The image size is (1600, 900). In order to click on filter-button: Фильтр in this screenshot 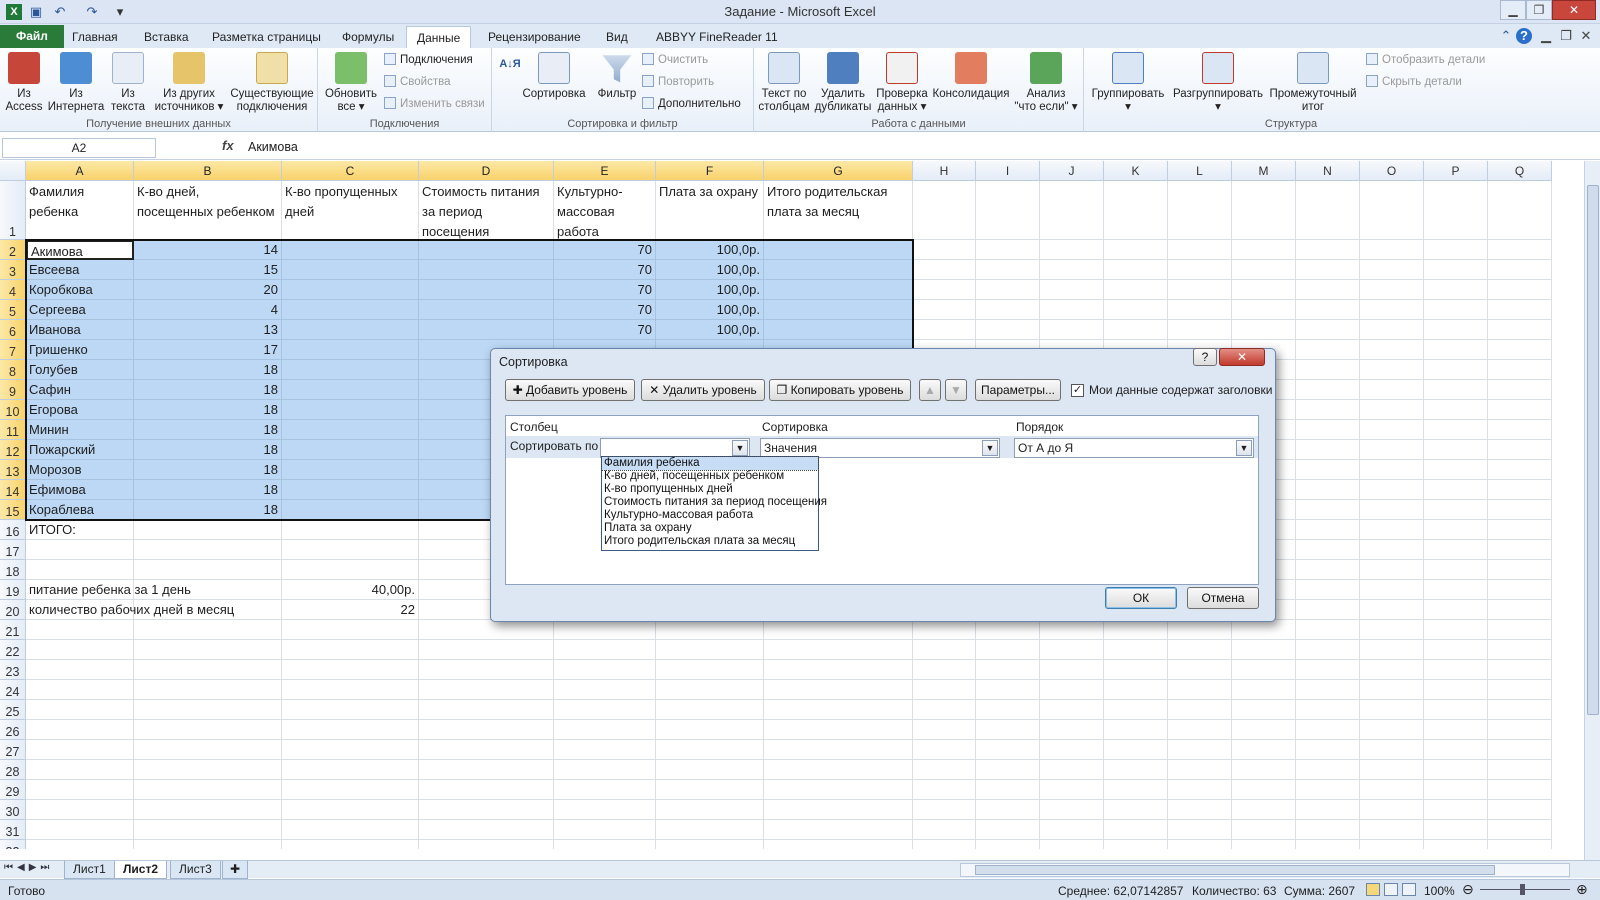, I will do `click(617, 76)`.